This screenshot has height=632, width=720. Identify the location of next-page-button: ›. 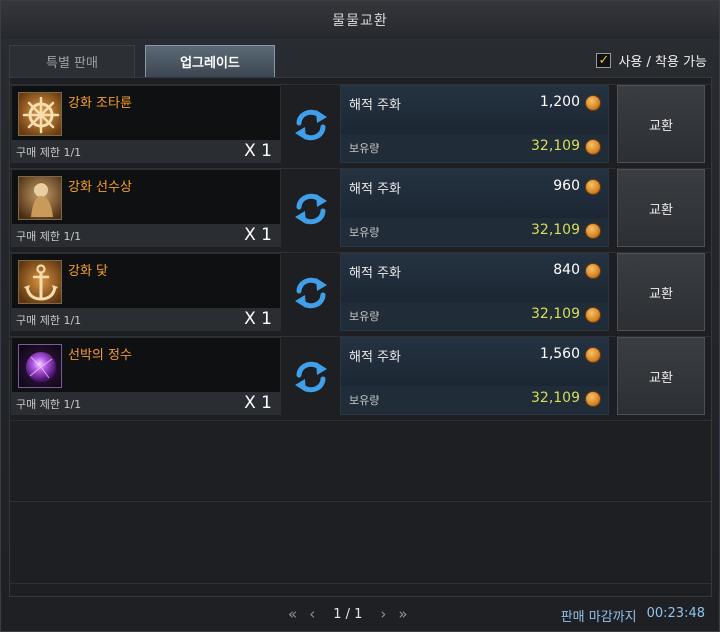
(383, 614).